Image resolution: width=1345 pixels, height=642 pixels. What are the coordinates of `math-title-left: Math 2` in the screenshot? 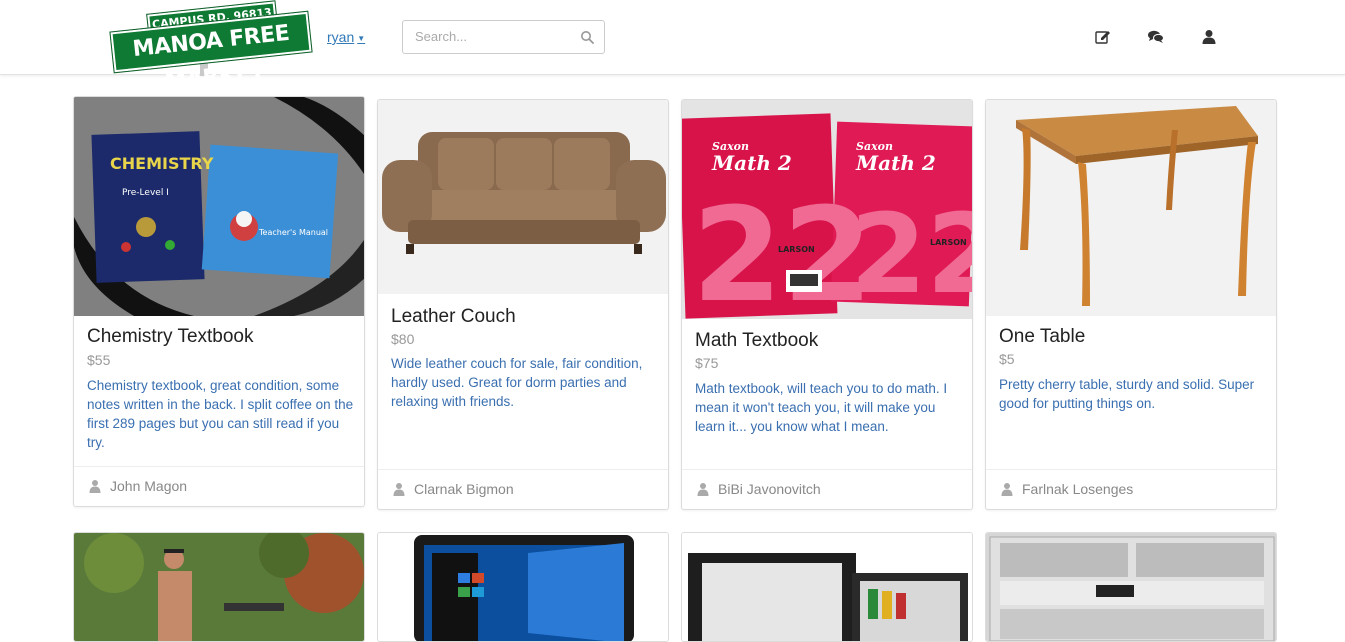 It's located at (751, 163).